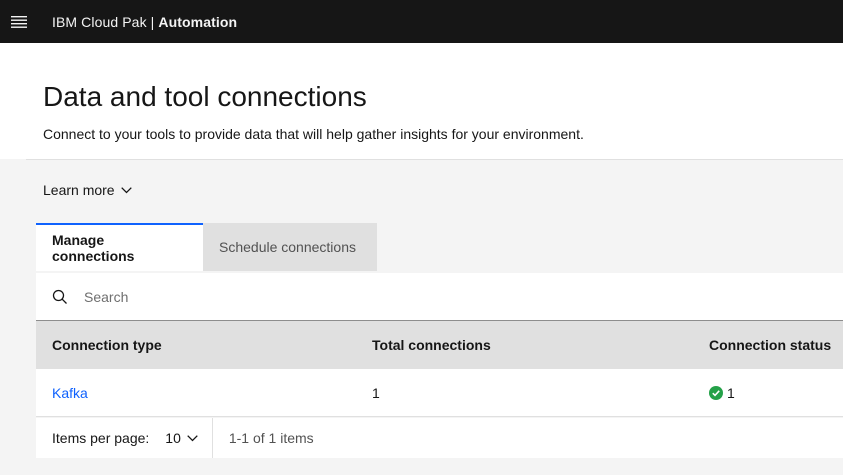  What do you see at coordinates (768, 393) in the screenshot?
I see `connection-status-cell: 1` at bounding box center [768, 393].